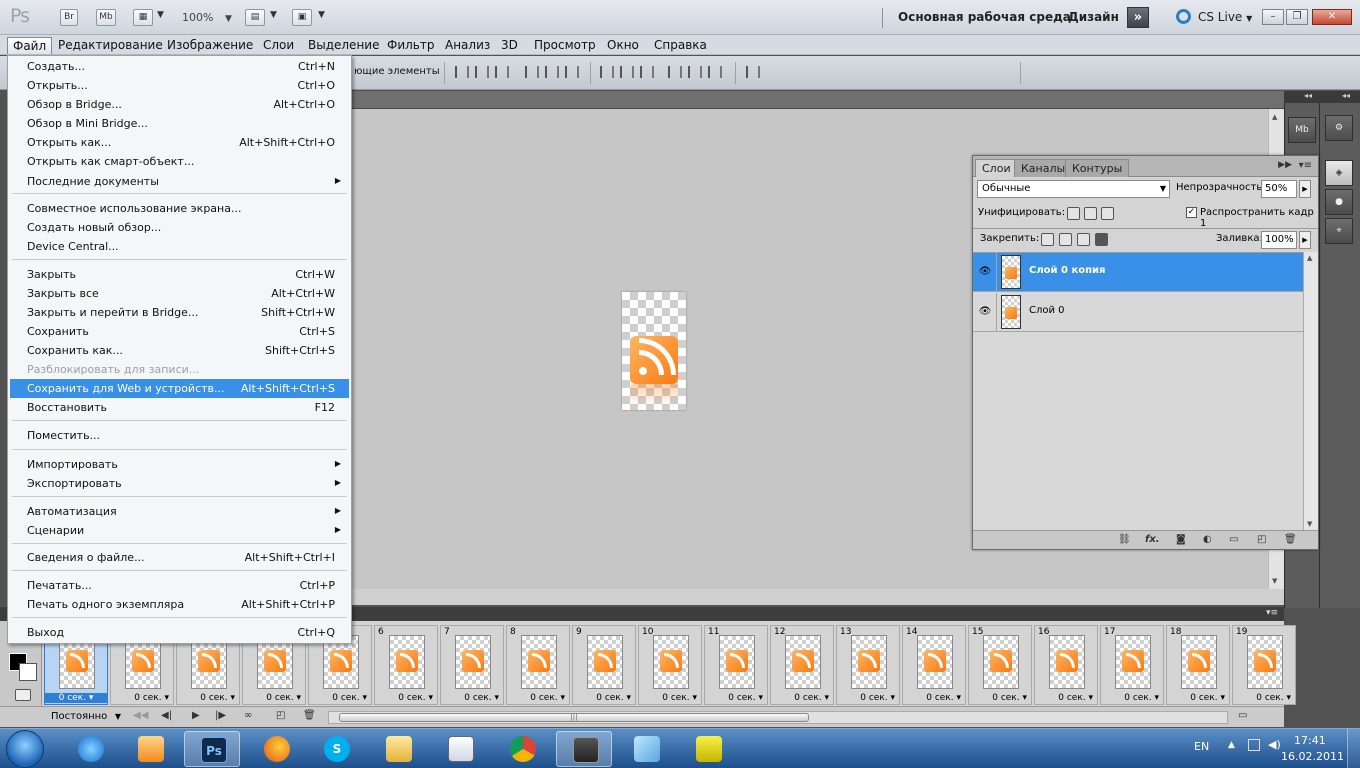 The height and width of the screenshot is (768, 1360). What do you see at coordinates (1242, 715) in the screenshot?
I see `timeline-mode-icon: ▭` at bounding box center [1242, 715].